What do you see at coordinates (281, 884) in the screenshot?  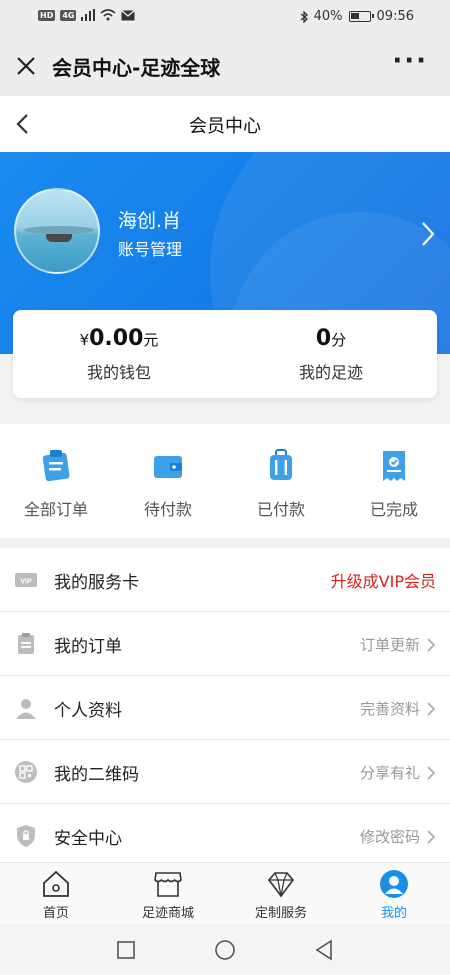 I see `diamond-icon` at bounding box center [281, 884].